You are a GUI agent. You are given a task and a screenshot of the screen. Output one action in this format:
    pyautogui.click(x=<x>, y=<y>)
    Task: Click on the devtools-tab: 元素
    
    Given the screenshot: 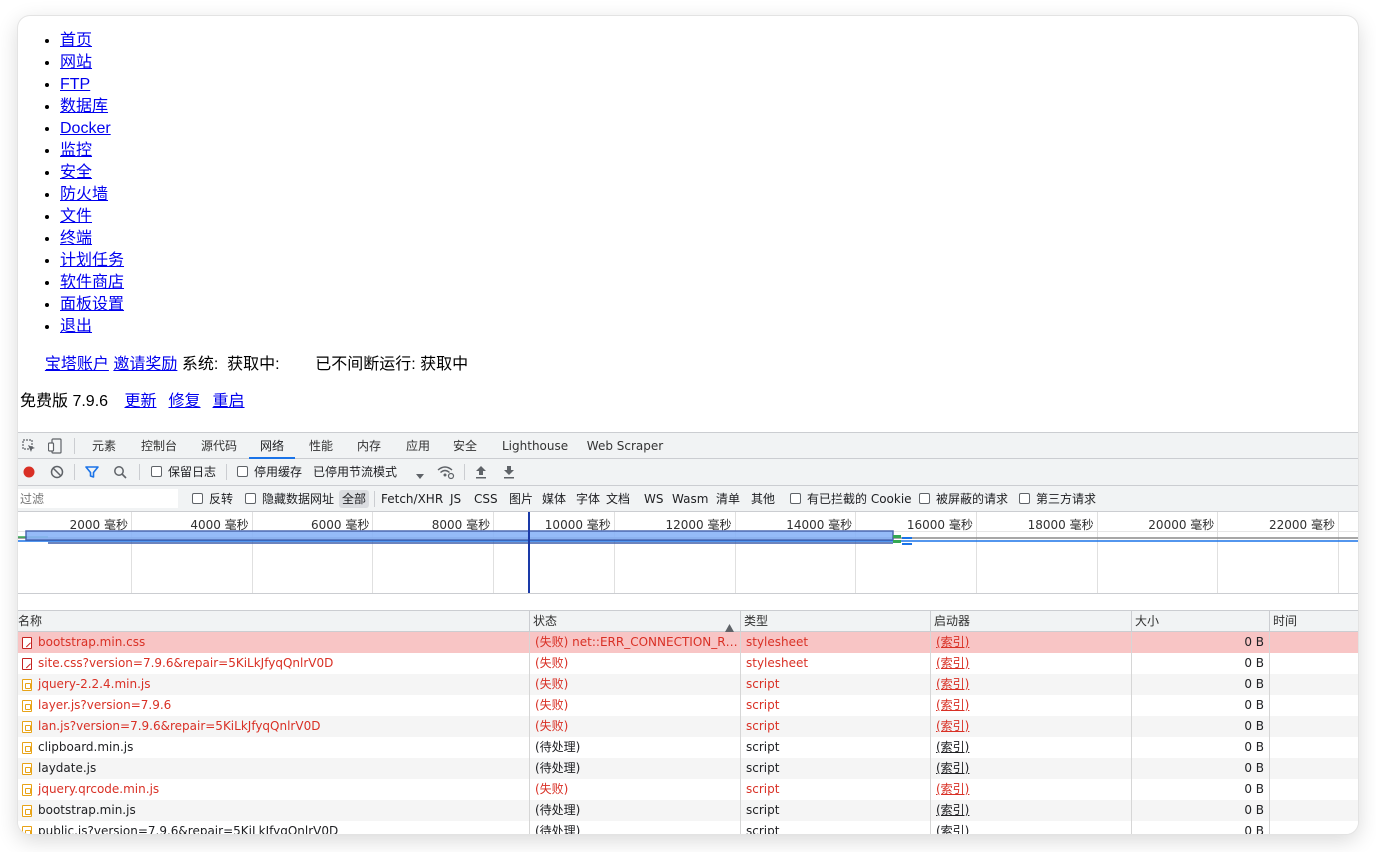 What is the action you would take?
    pyautogui.click(x=104, y=446)
    